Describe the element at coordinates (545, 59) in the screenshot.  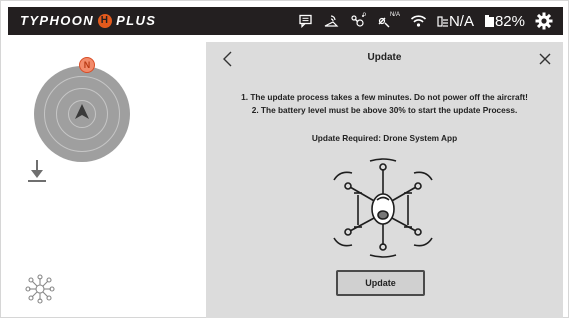
I see `close-icon` at that location.